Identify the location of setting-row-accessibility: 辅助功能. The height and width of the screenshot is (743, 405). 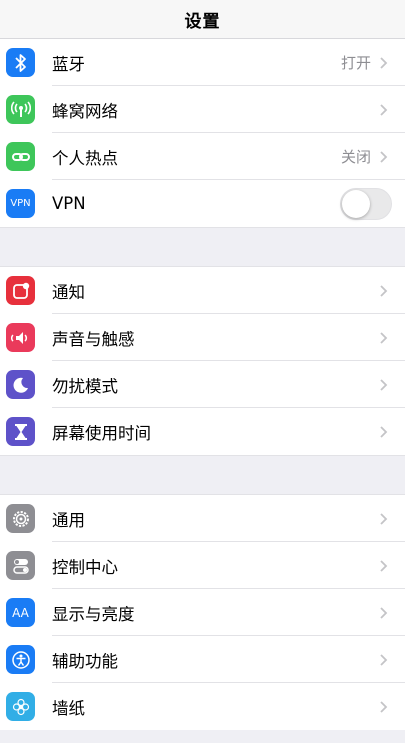
(202, 659).